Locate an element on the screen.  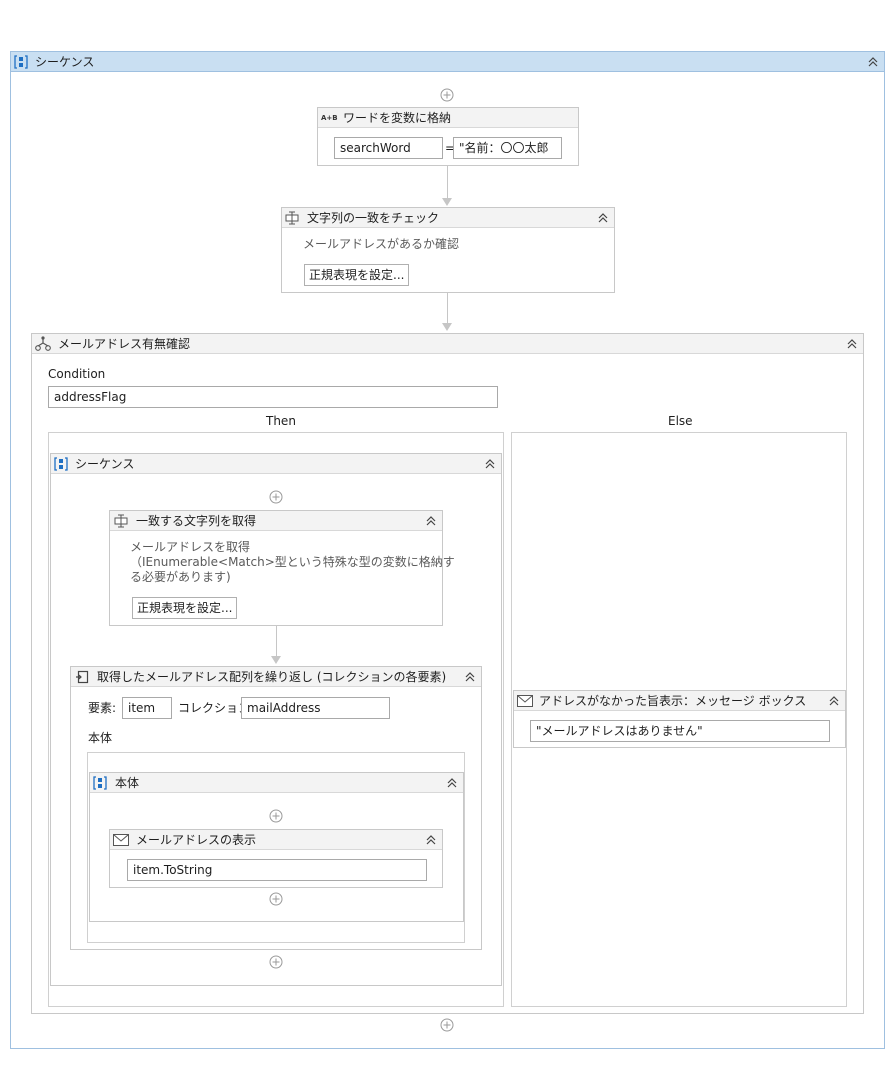
message-box-header: アドレスがなかった旨表示：メッセージ ボックス is located at coordinates (679, 701).